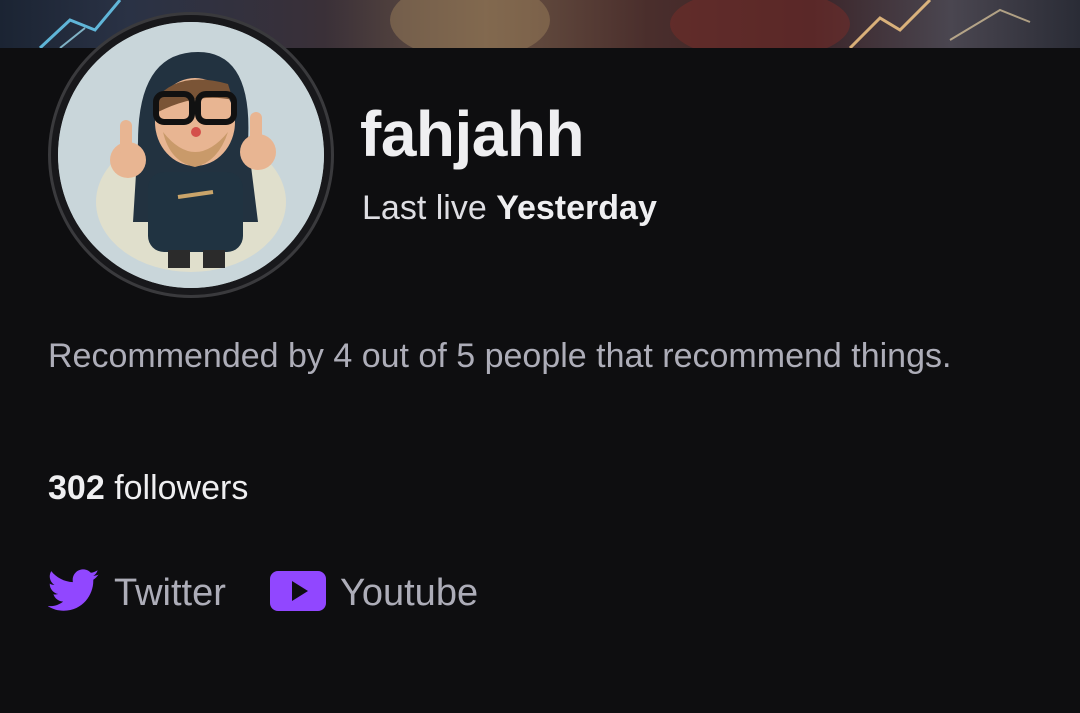  I want to click on last-live-value: Yesterday, so click(576, 208).